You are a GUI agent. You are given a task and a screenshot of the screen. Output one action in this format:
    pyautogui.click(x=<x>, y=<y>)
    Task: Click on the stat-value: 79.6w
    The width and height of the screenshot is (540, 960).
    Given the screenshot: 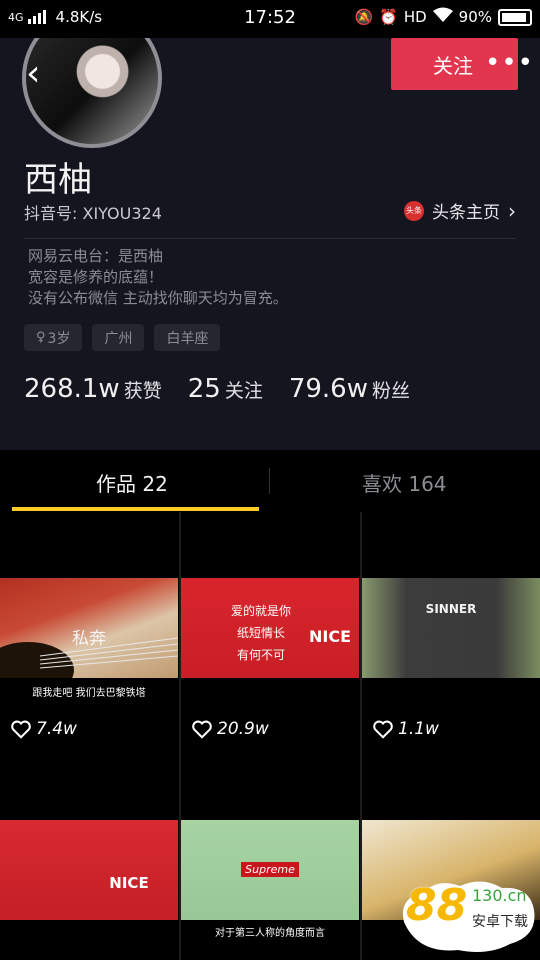 What is the action you would take?
    pyautogui.click(x=328, y=389)
    